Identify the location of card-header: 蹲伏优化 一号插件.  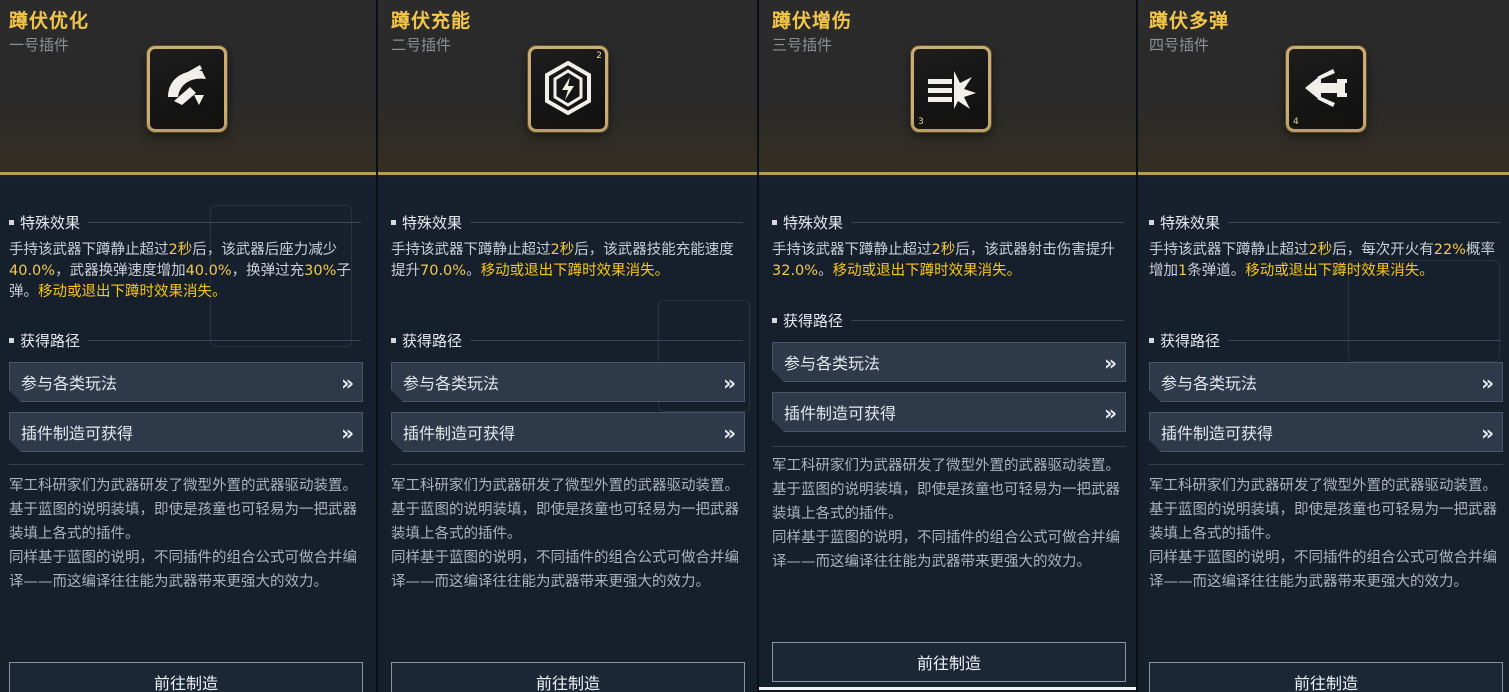
(188, 87).